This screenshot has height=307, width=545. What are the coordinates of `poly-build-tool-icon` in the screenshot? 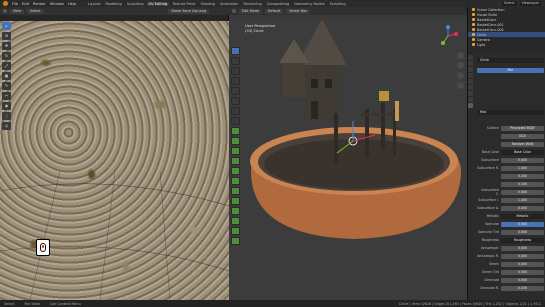 It's located at (235, 181).